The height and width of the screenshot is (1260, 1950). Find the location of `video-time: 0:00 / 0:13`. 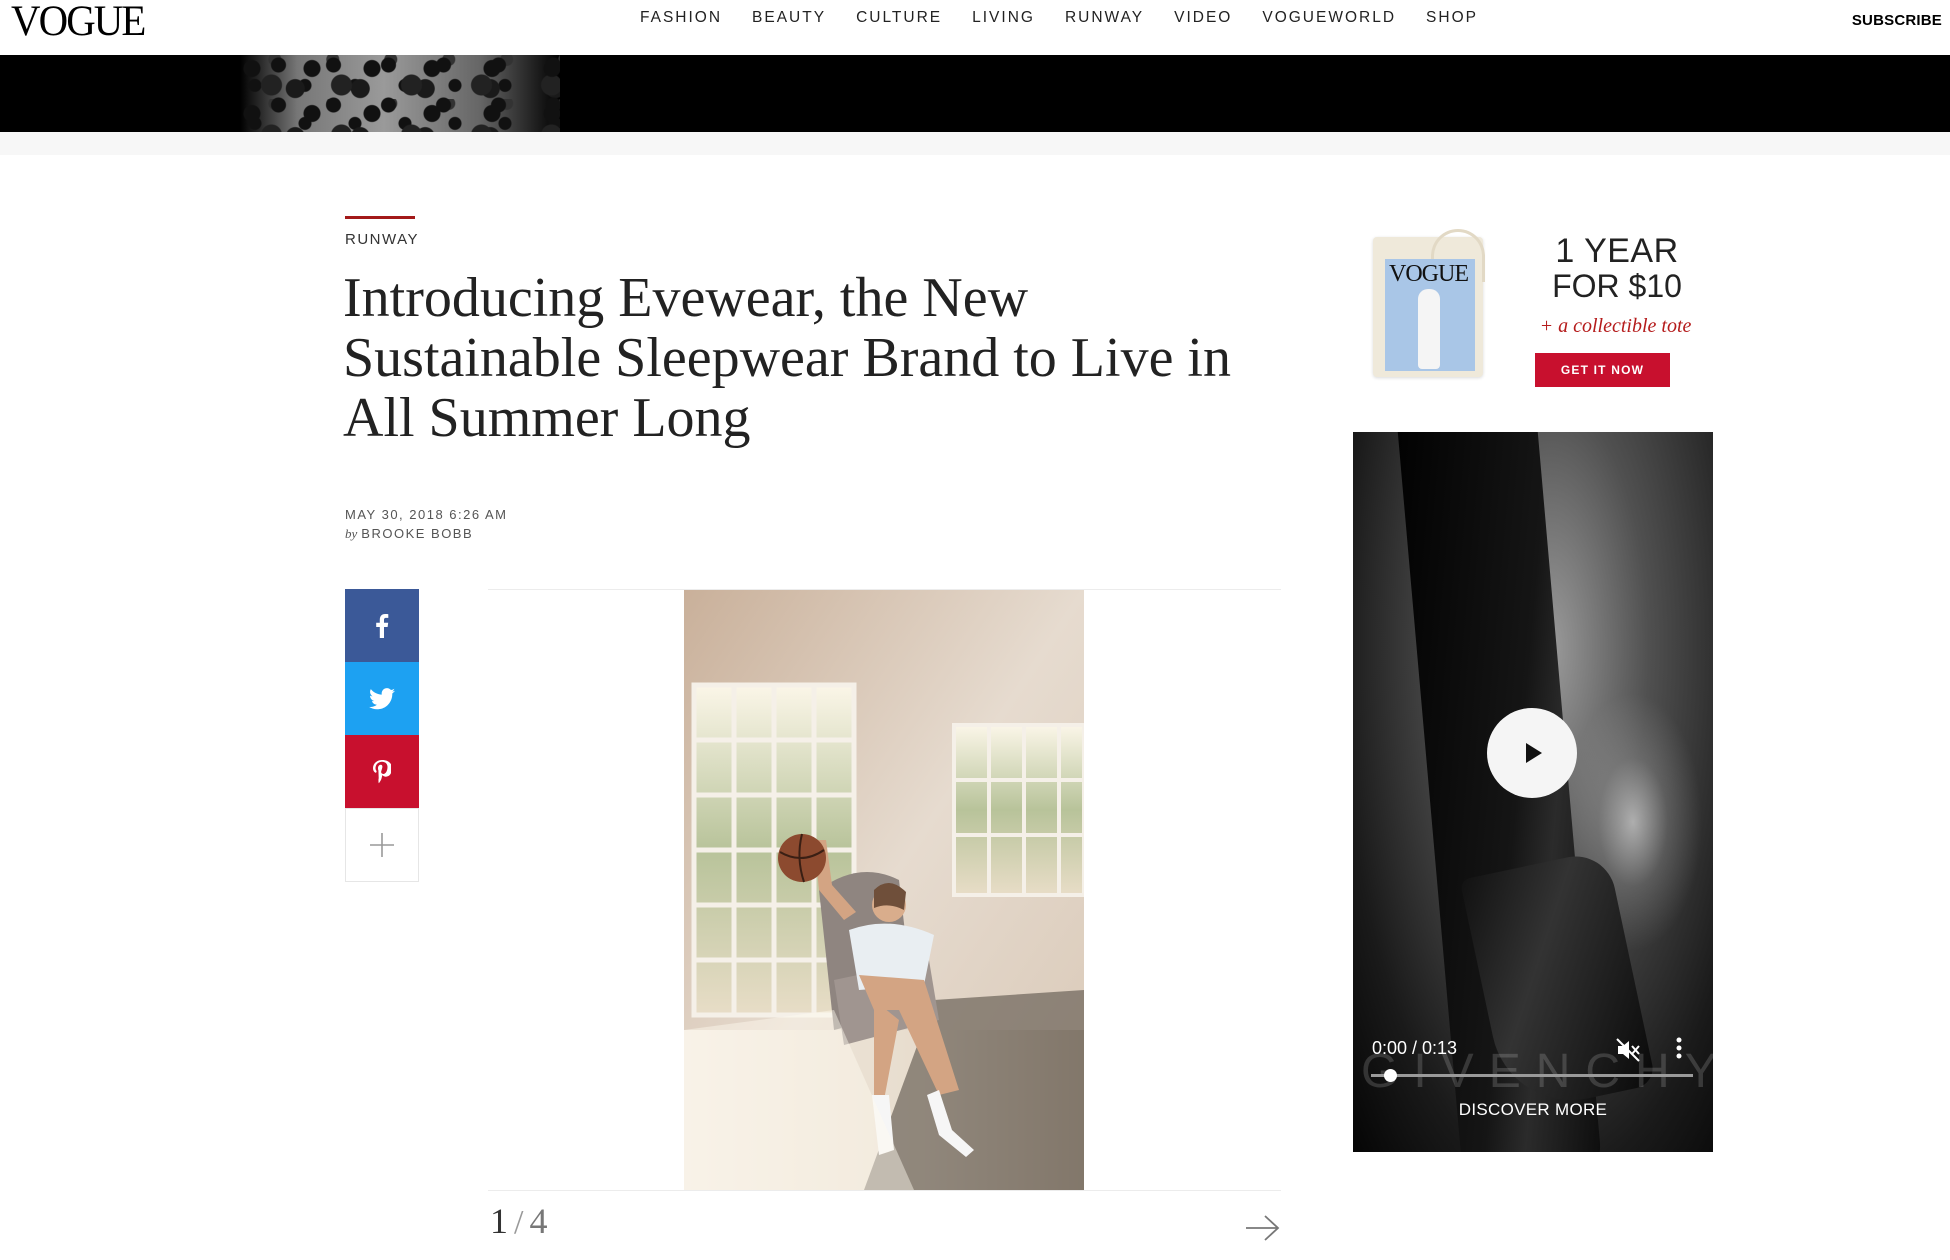

video-time: 0:00 / 0:13 is located at coordinates (1415, 1048).